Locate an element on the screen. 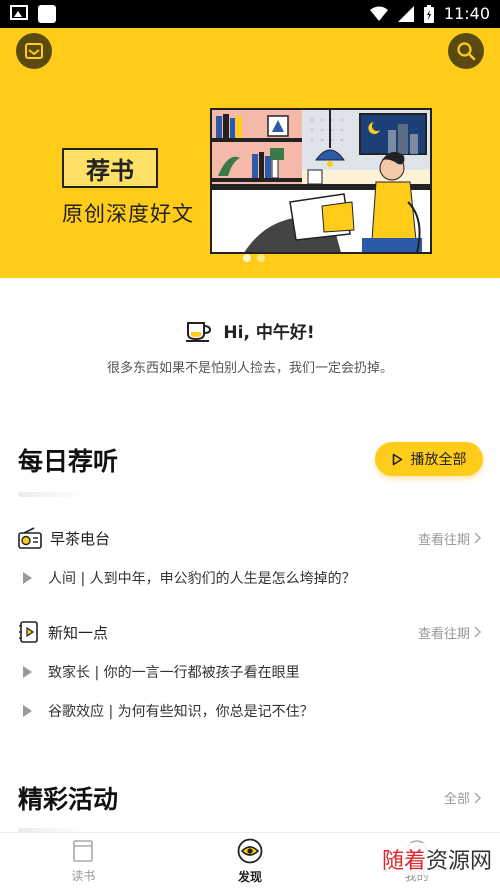 The image size is (500, 889). watermark-red: 随着 is located at coordinates (403, 861).